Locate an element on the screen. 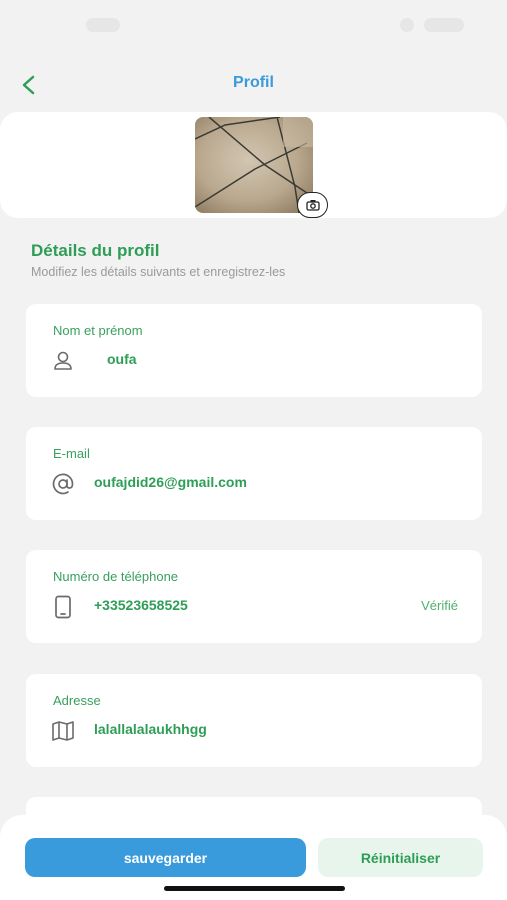 This screenshot has height=900, width=507. field-label: Numéro de téléphone is located at coordinates (116, 576).